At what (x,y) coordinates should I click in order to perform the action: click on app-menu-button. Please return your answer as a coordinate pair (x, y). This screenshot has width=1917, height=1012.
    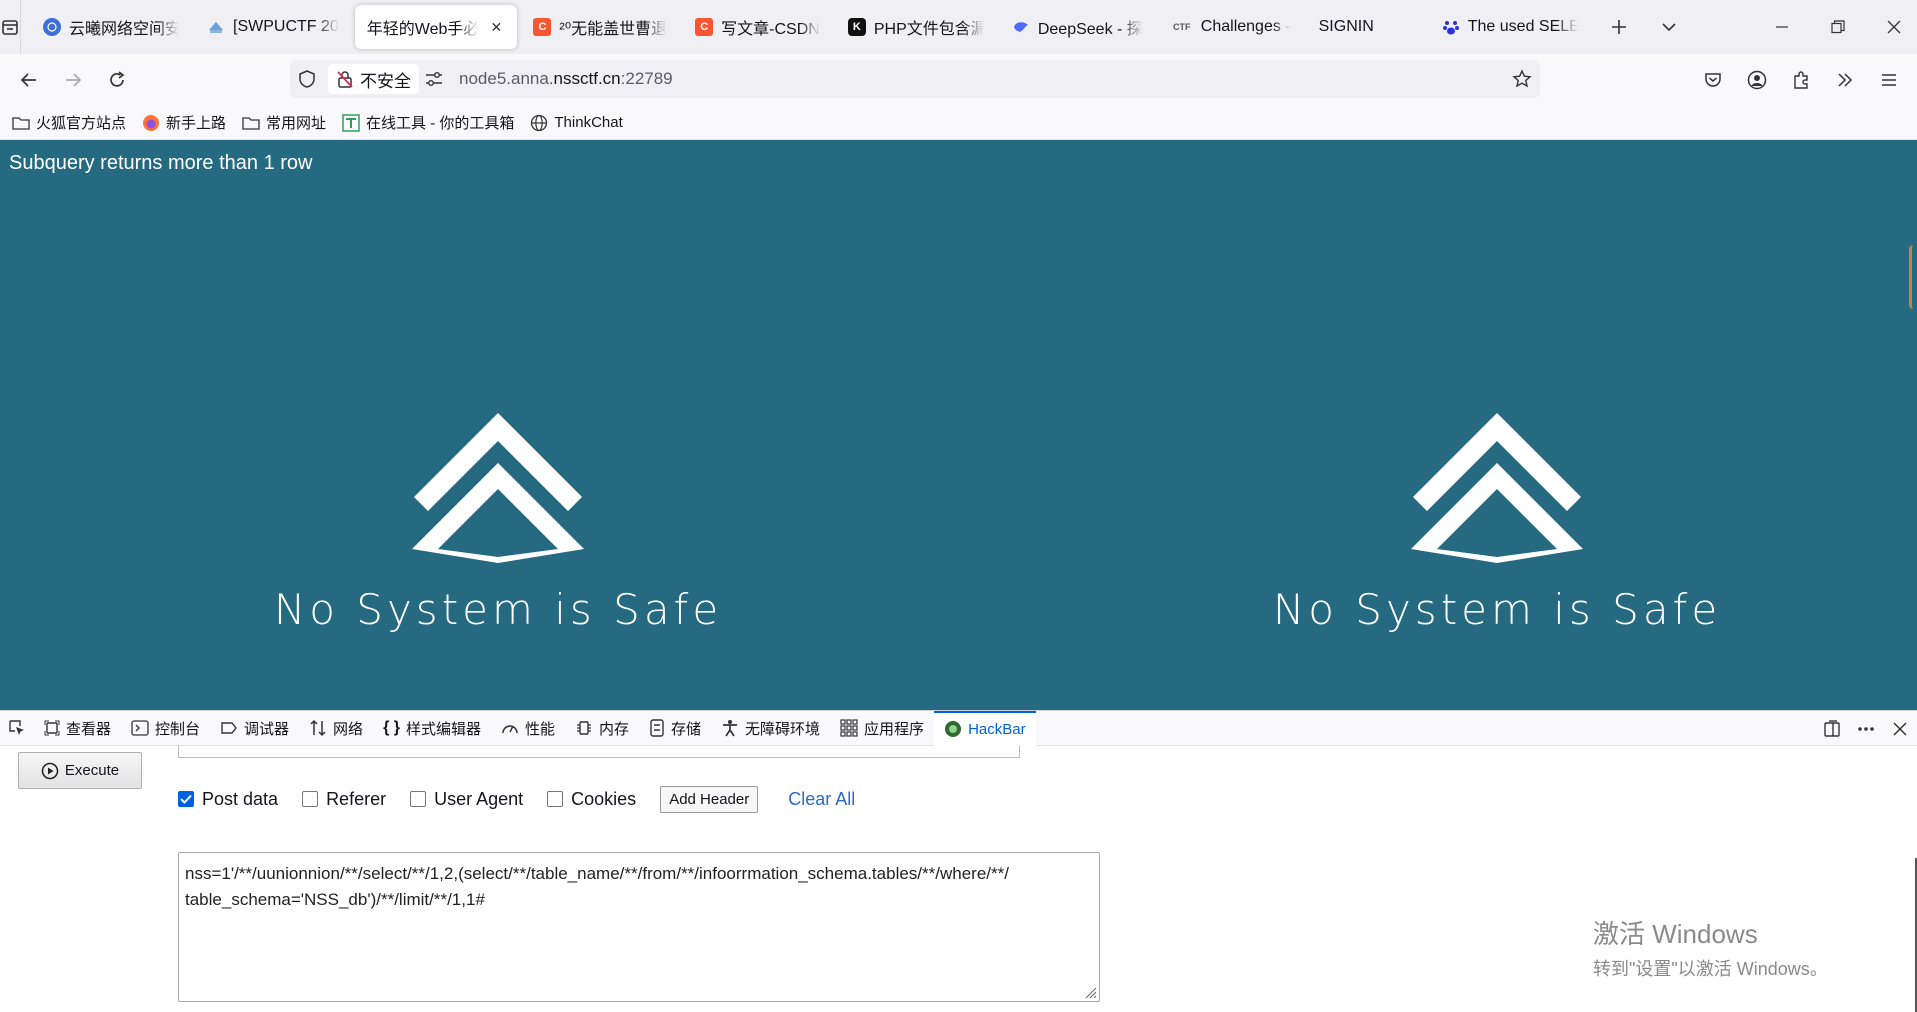
    Looking at the image, I should click on (1889, 80).